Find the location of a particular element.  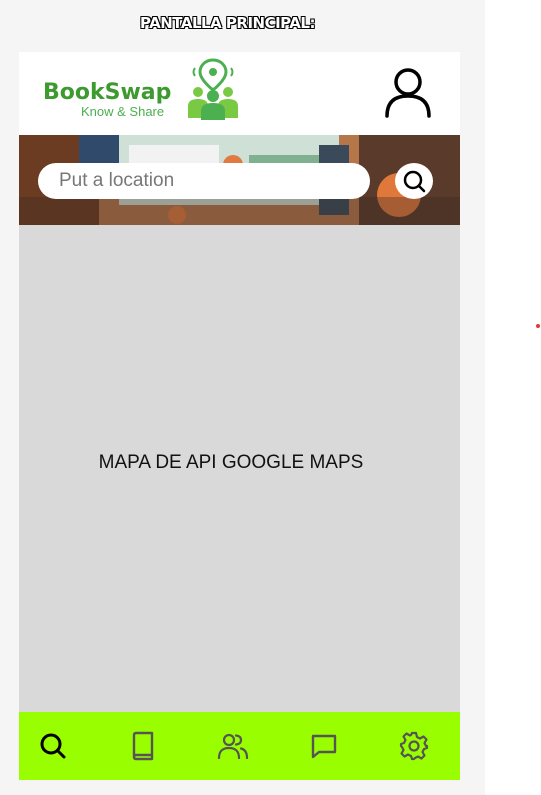

map-placeholder-label: MAPA DE API GOOGLE MAPS is located at coordinates (231, 462).